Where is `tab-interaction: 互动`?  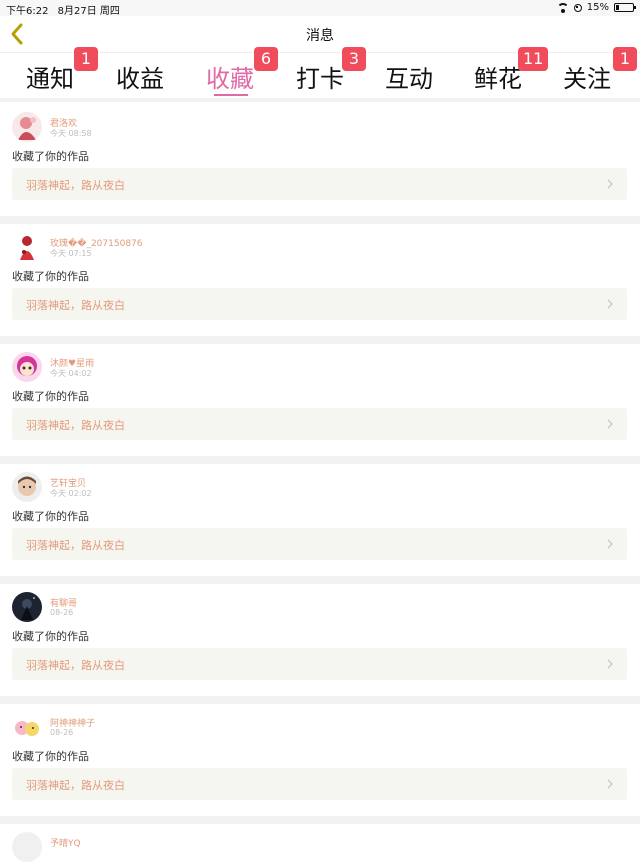 tab-interaction: 互动 is located at coordinates (409, 76).